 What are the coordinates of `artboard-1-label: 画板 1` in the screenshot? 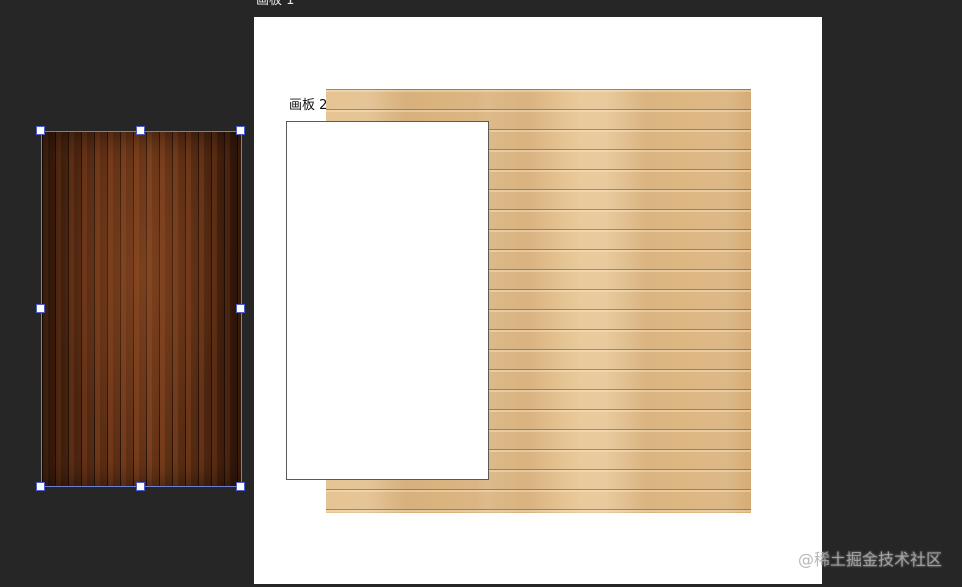 It's located at (275, 4).